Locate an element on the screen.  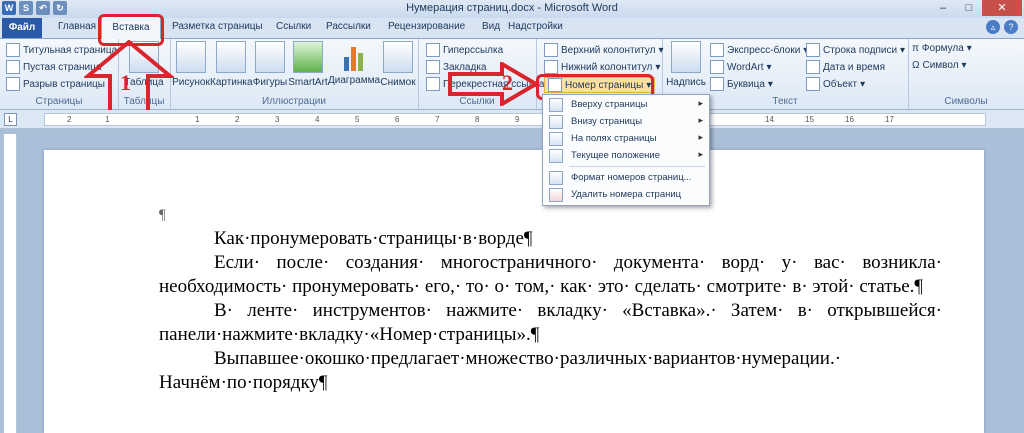
horizontal-ruler: L 2 1 1 2 3 4 5 6 7 8 9 14 15 16 17 is located at coordinates (512, 119).